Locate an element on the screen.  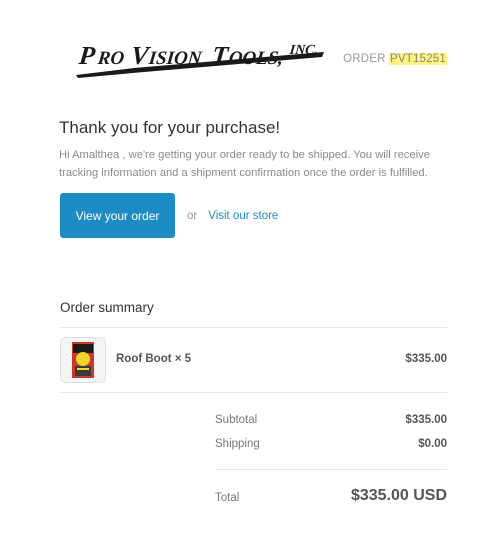
order-summary-heading: Order summary is located at coordinates (107, 307).